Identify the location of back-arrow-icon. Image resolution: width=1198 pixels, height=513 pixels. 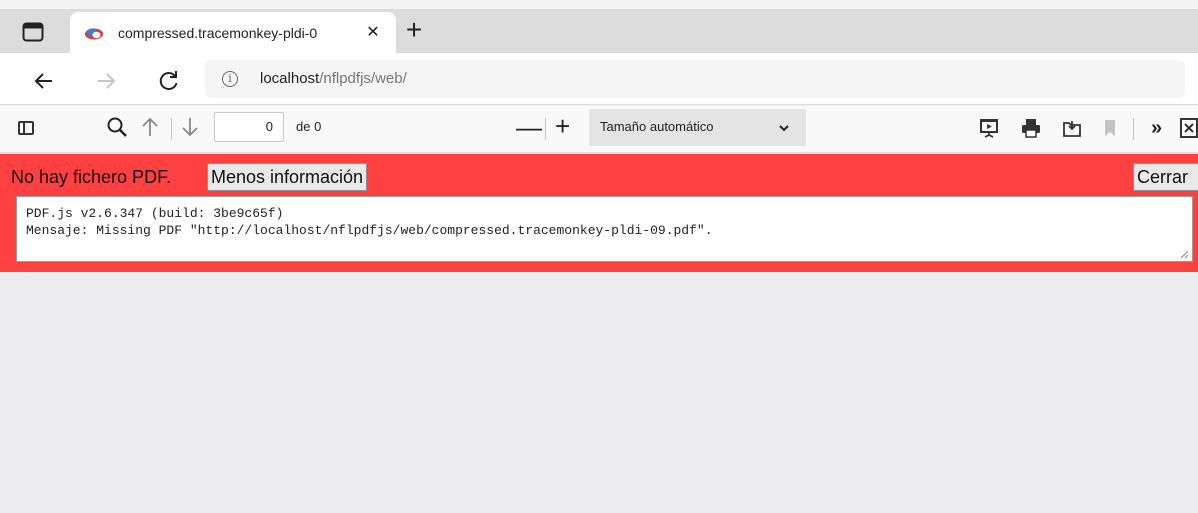
(44, 81).